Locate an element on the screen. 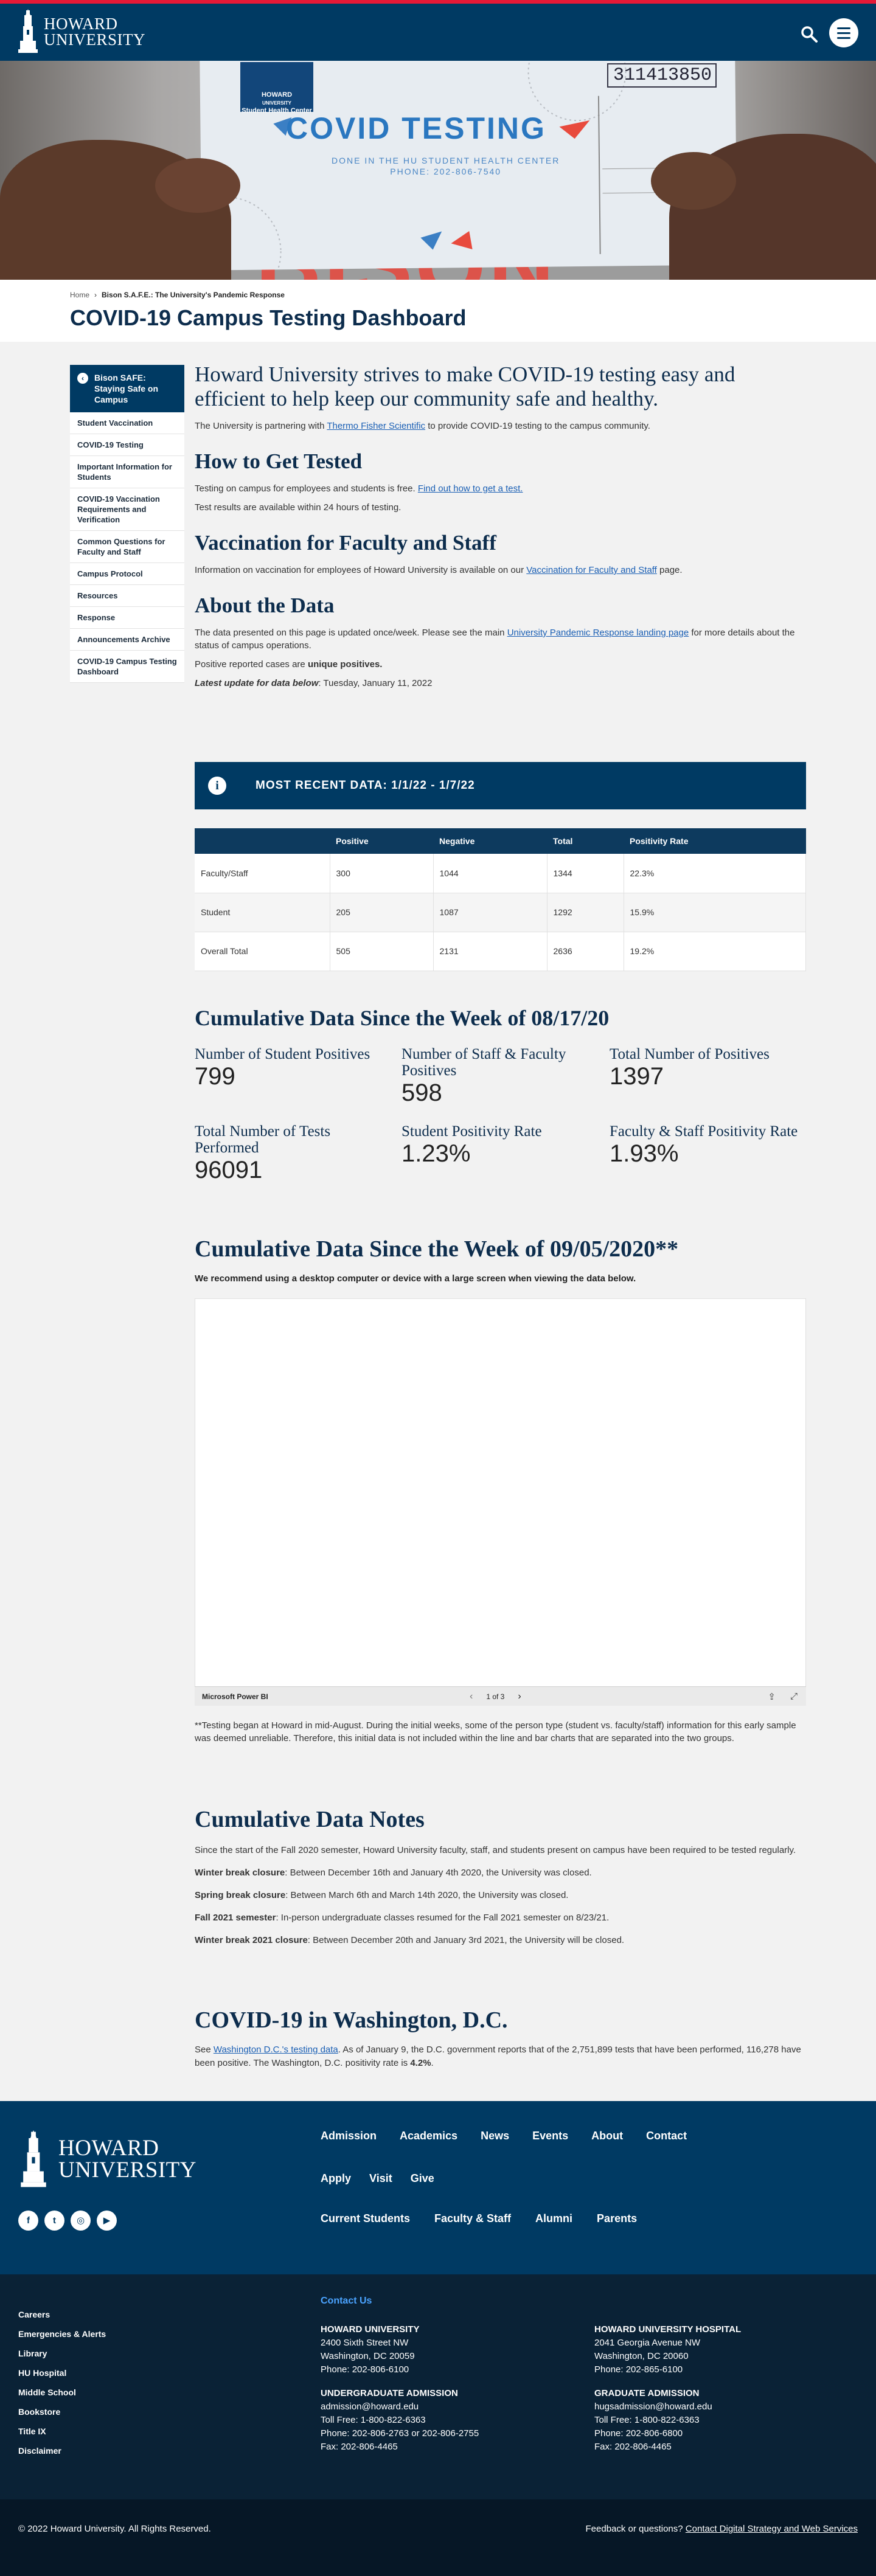 The width and height of the screenshot is (876, 2576). footer-link-bookstore: Bookstore is located at coordinates (62, 2412).